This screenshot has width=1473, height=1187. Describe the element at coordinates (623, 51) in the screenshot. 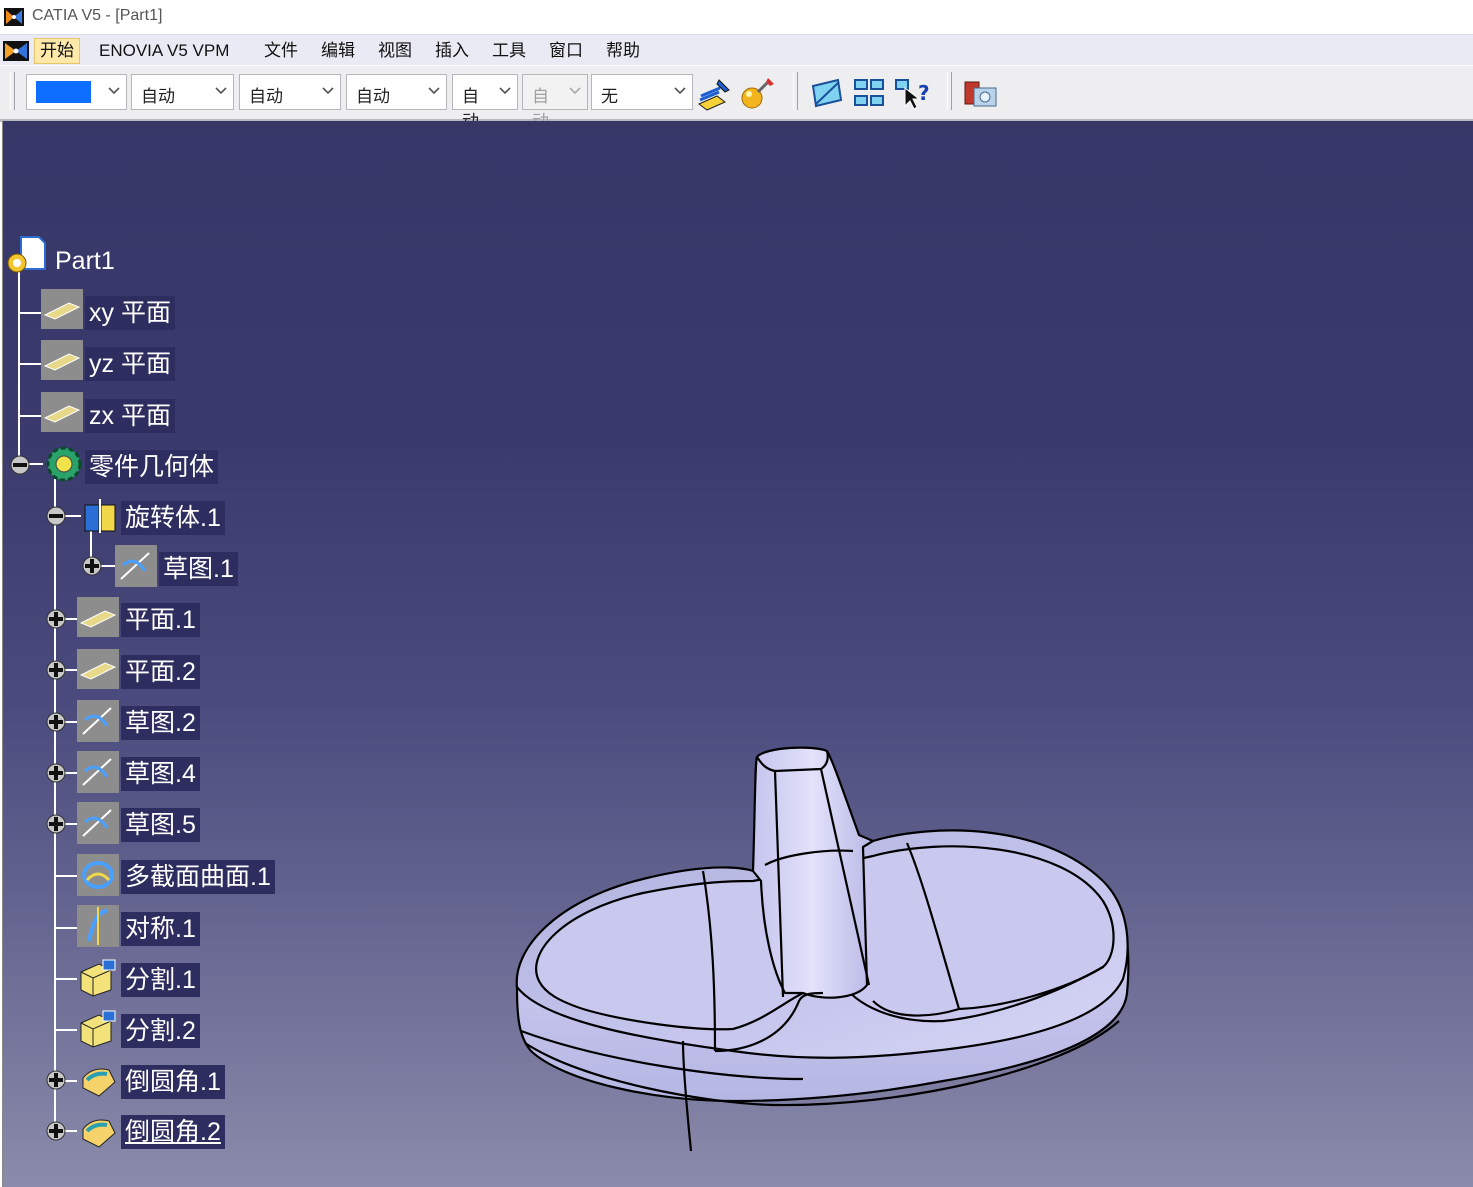

I see `menu-help: 帮助` at that location.